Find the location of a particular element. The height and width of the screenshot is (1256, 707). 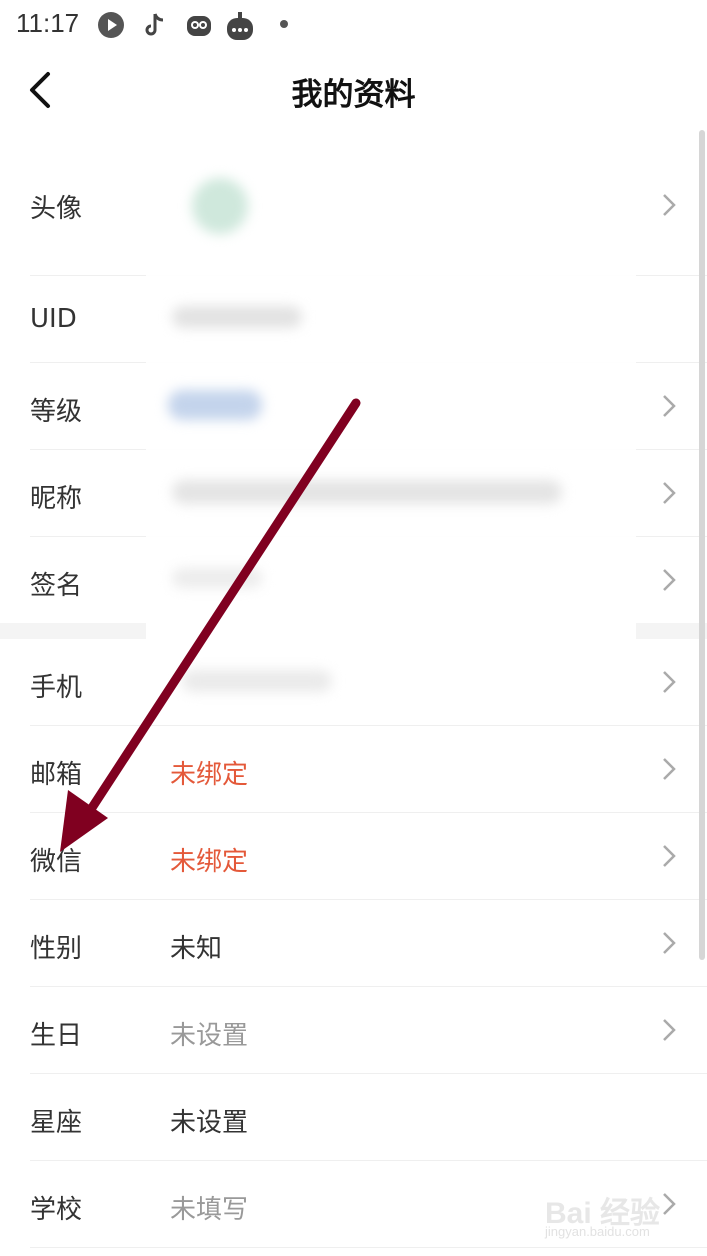

watermark: Bai 经验 jingyan.baidu.com is located at coordinates (615, 1215).